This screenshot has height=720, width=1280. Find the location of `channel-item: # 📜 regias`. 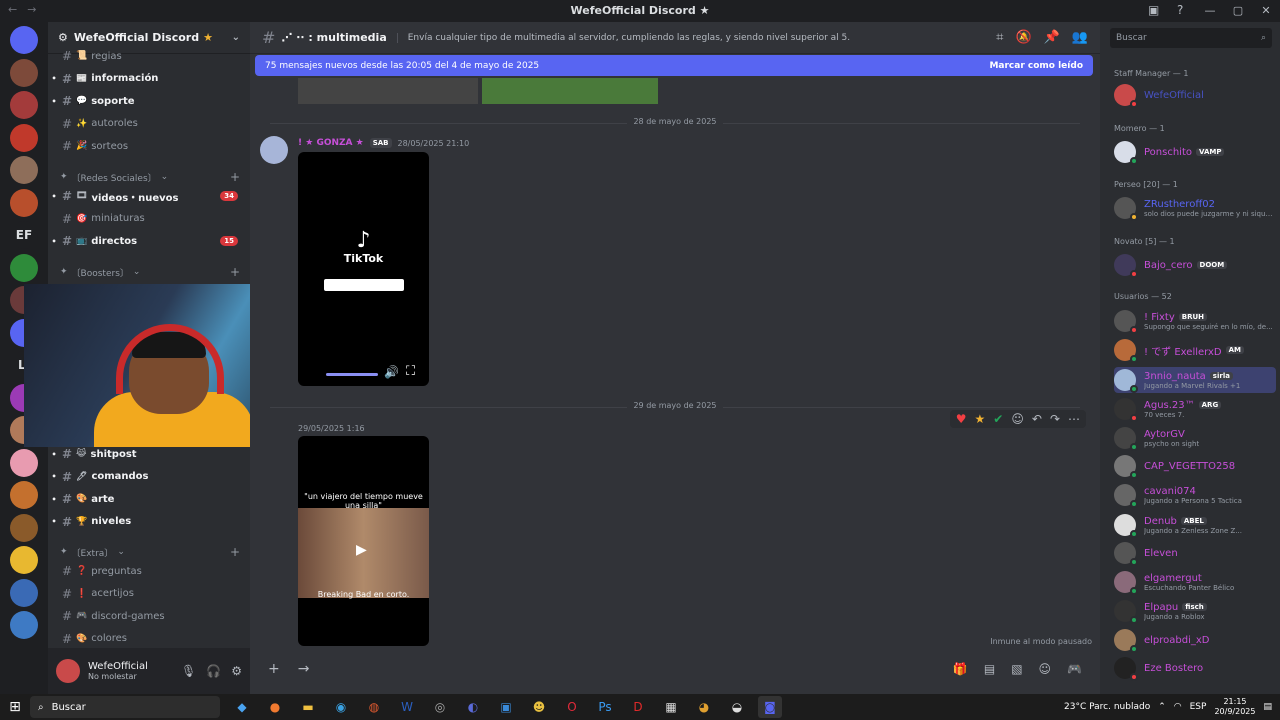

channel-item: # 📜 regias is located at coordinates (149, 56).